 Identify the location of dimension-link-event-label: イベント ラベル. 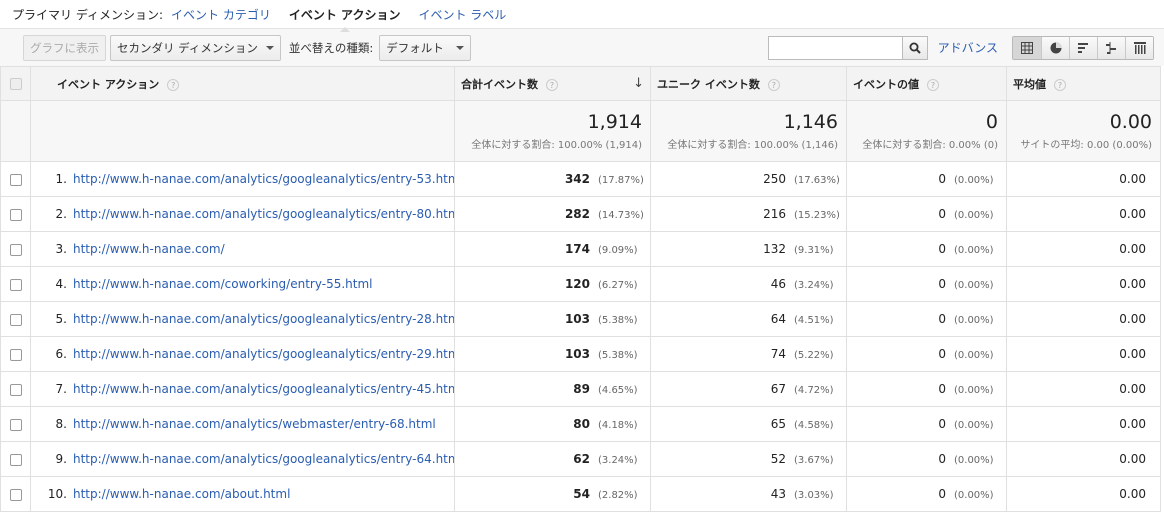
(462, 14).